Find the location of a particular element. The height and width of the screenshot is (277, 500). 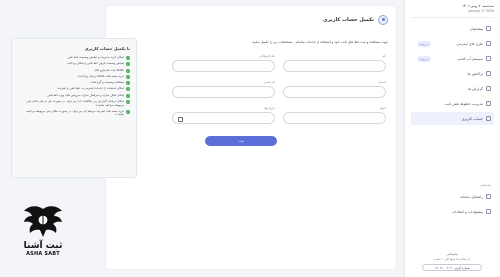

sidebar-item-reports: گزارش ها is located at coordinates (452, 88).